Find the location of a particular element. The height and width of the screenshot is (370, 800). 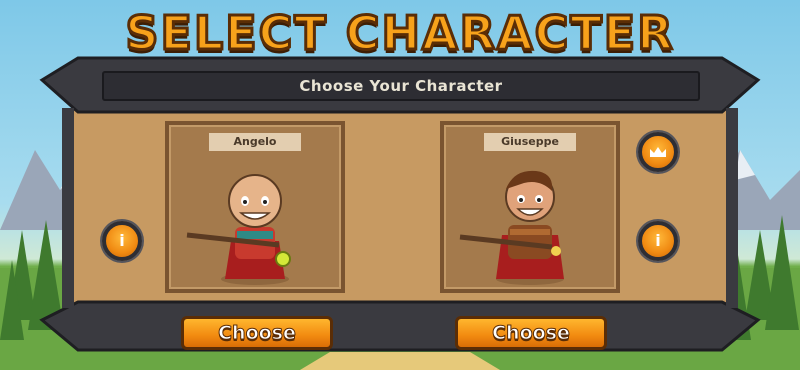

character-portrait-giuseppe is located at coordinates (511, 227).